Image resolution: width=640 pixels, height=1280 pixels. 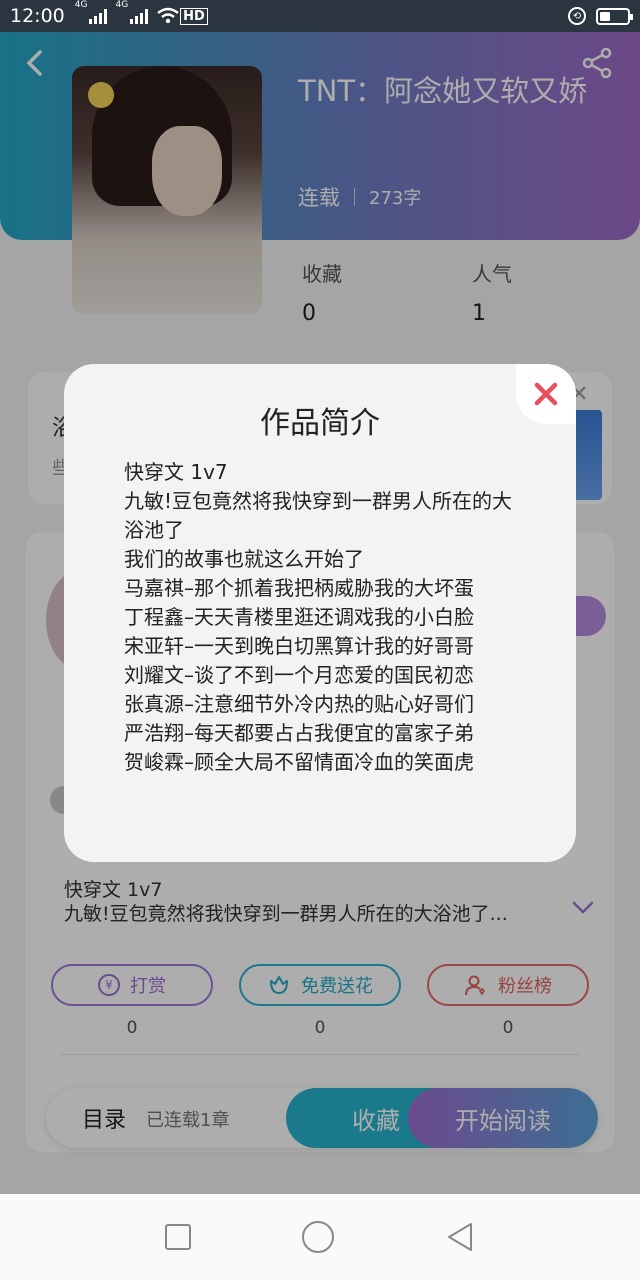 I want to click on close-icon, so click(x=546, y=394).